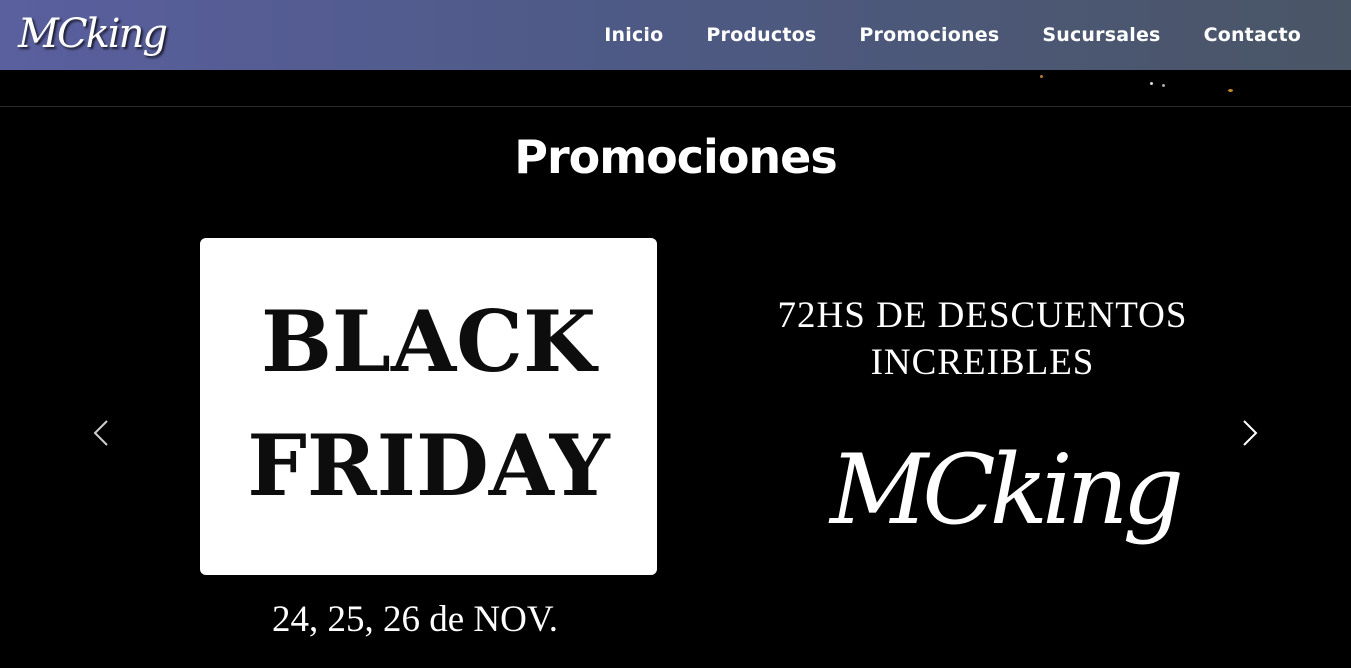 The image size is (1351, 668). I want to click on brand-logo: MCking, so click(93, 34).